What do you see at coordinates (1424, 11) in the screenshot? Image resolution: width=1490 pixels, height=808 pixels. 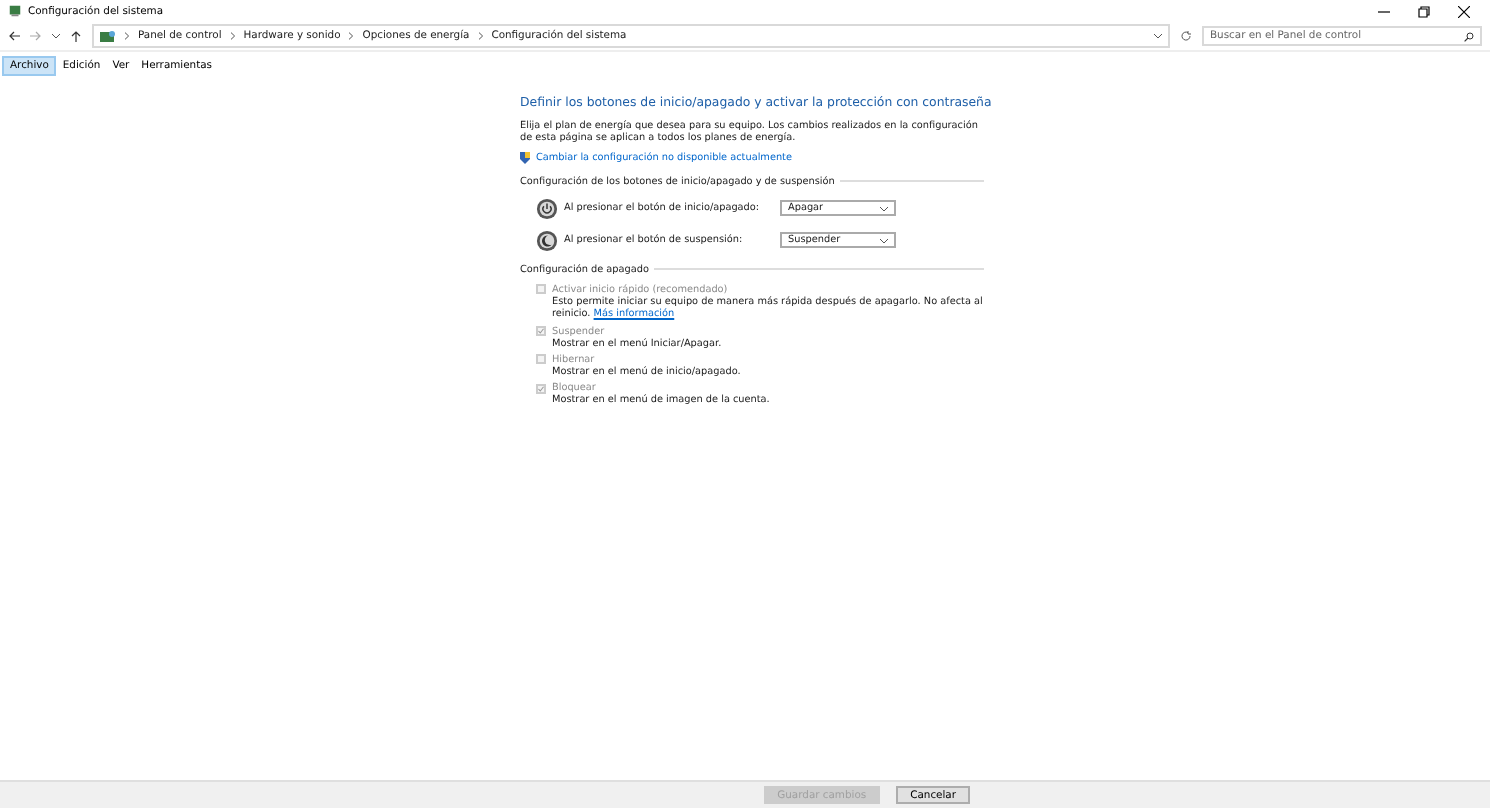 I see `restore-icon` at bounding box center [1424, 11].